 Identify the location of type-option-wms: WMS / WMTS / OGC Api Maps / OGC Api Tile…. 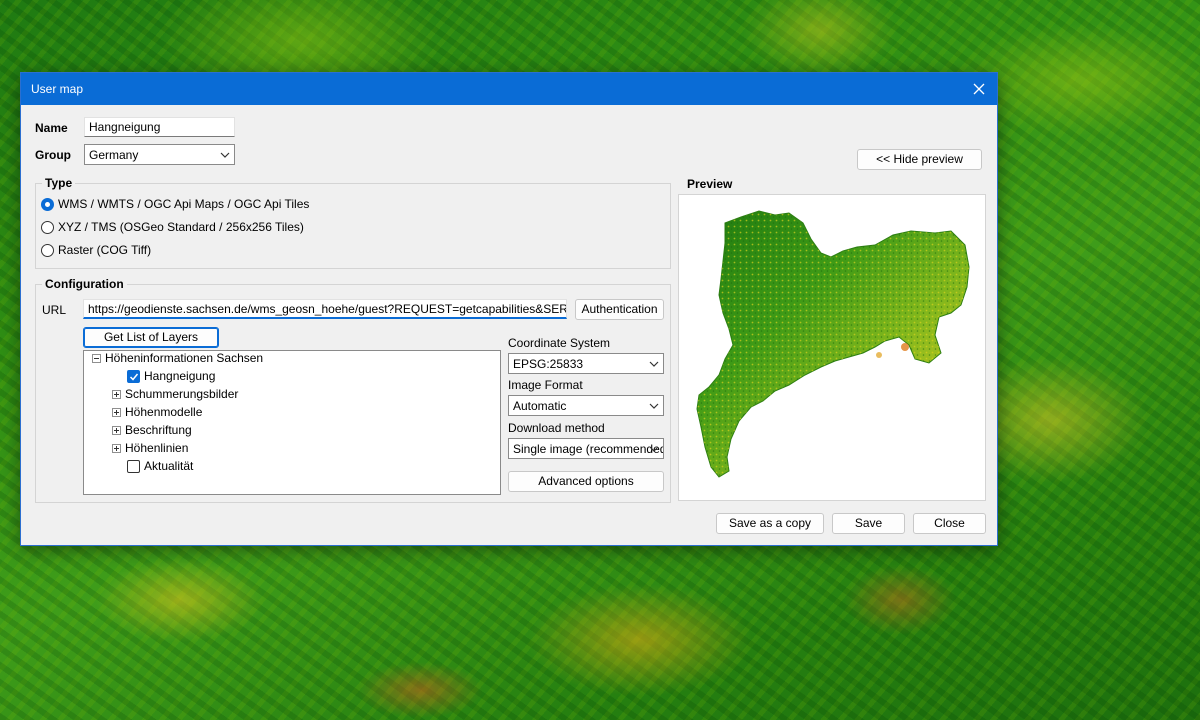
(175, 204).